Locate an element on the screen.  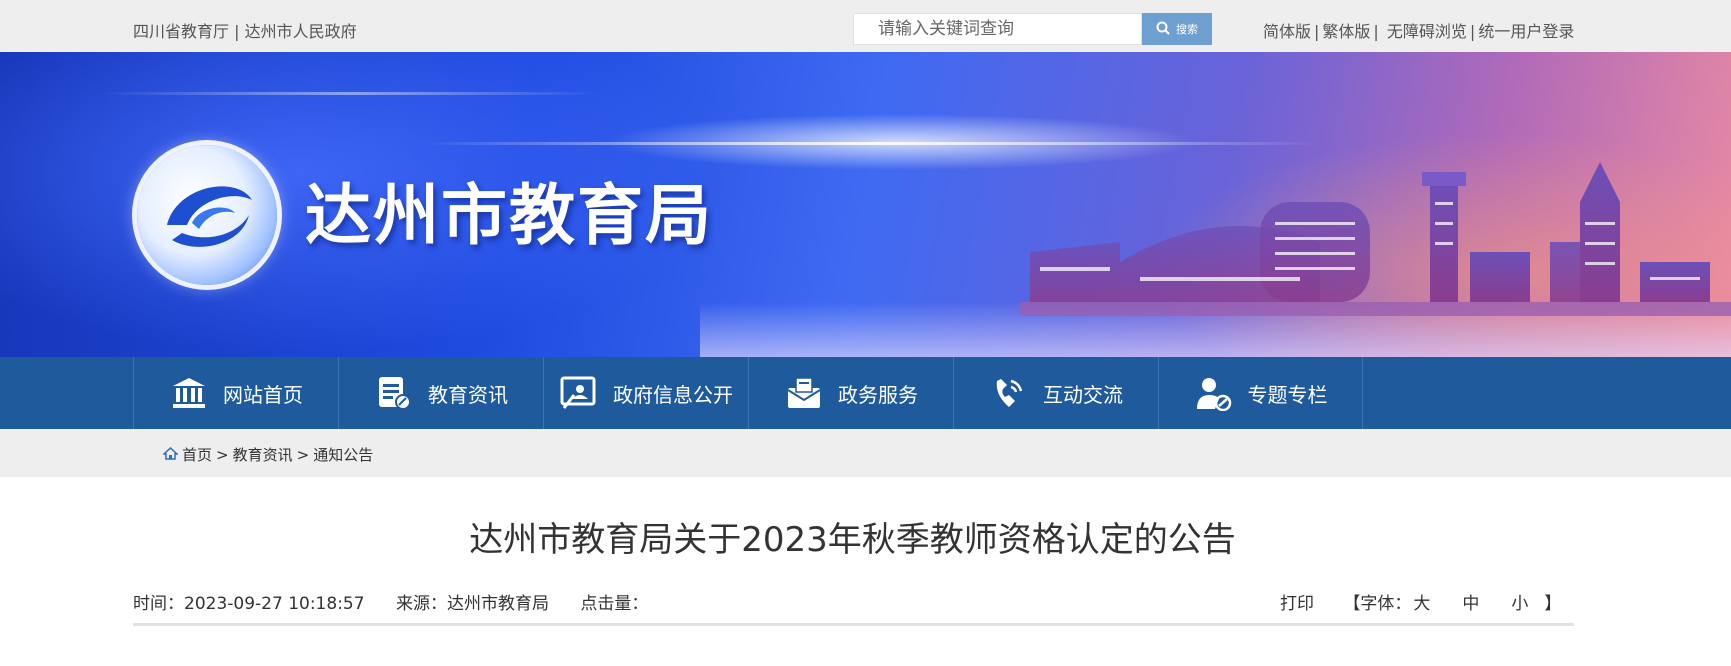
link-traditional: 繁体版 is located at coordinates (1346, 31).